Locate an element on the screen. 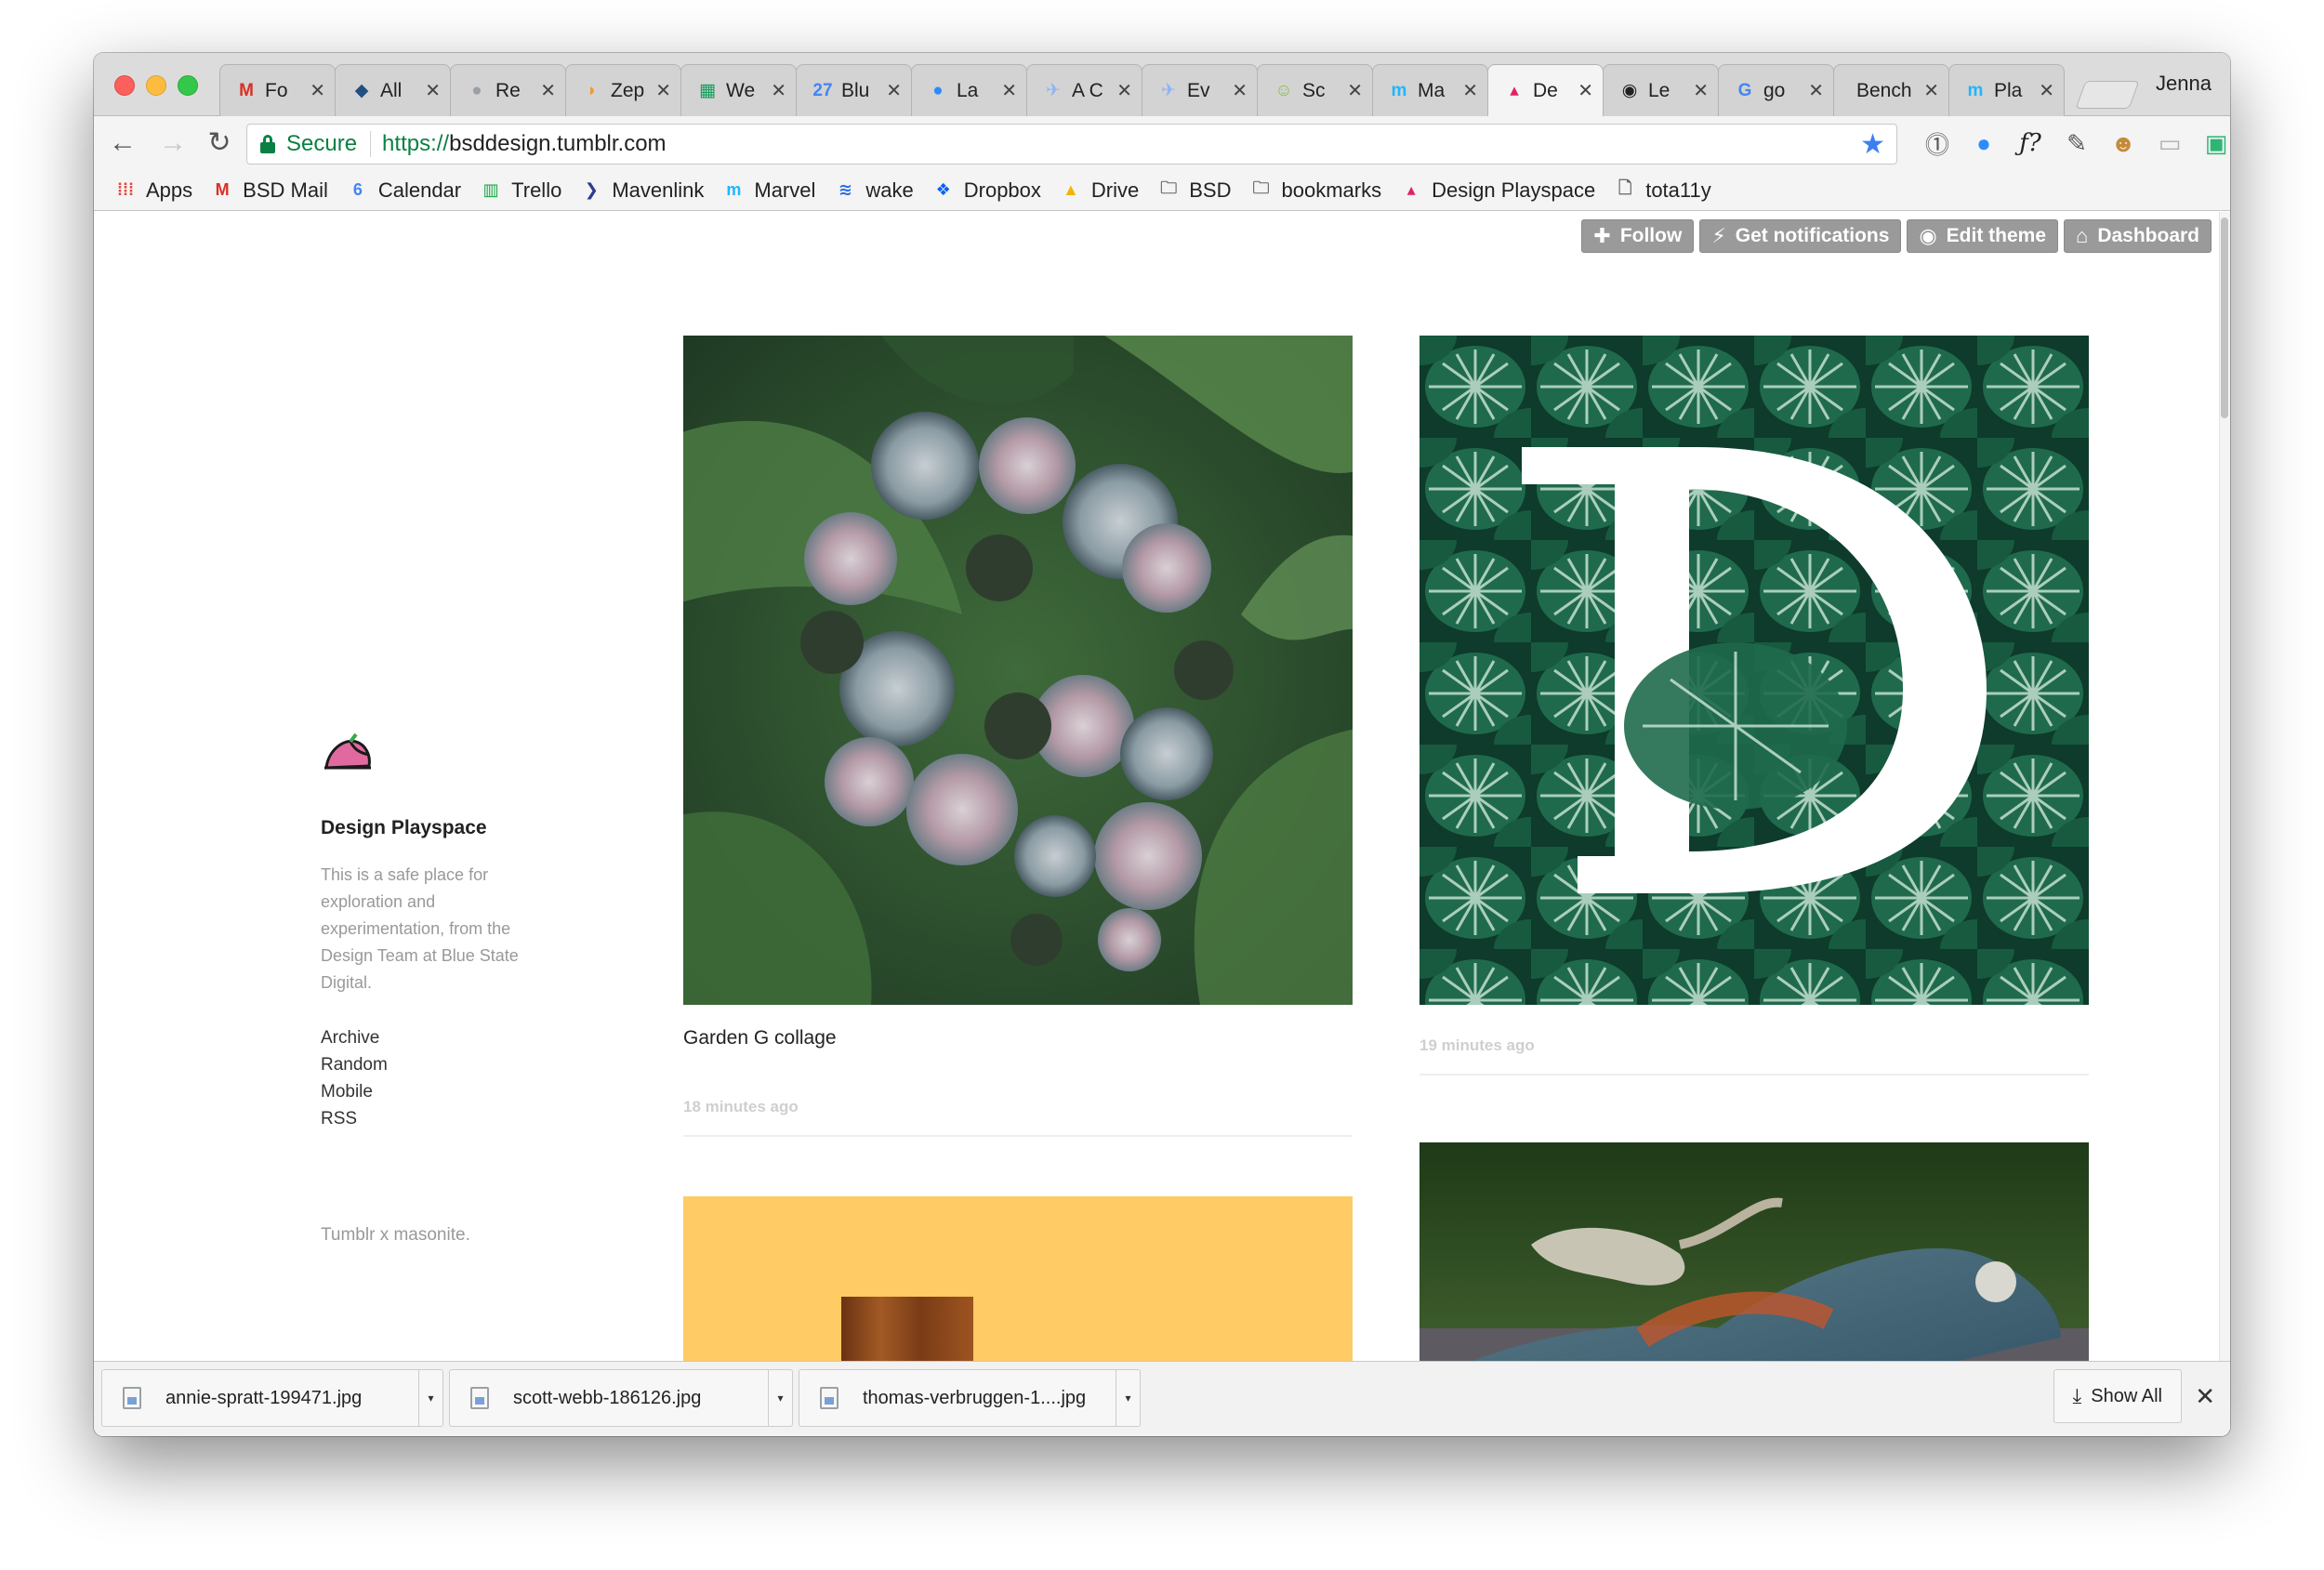 The image size is (2324, 1570). address-bar: Secure https://bsddesign.tumblr.com ★ is located at coordinates (1071, 145).